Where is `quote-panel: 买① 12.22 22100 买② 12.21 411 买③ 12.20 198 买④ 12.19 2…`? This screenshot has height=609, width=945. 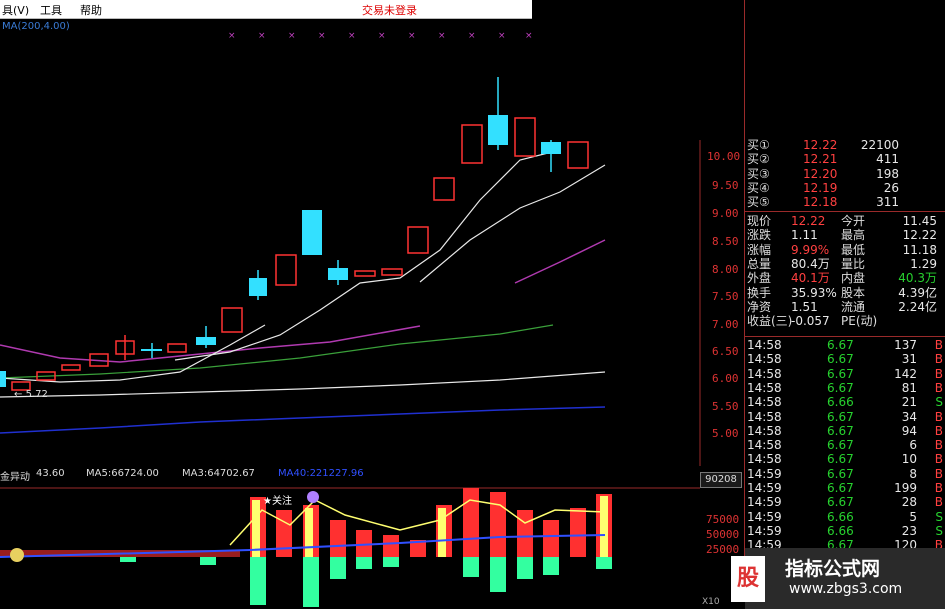
quote-panel: 买① 12.22 22100 买② 12.21 411 买③ 12.20 198 买④ 12.19 2… is located at coordinates (845, 348).